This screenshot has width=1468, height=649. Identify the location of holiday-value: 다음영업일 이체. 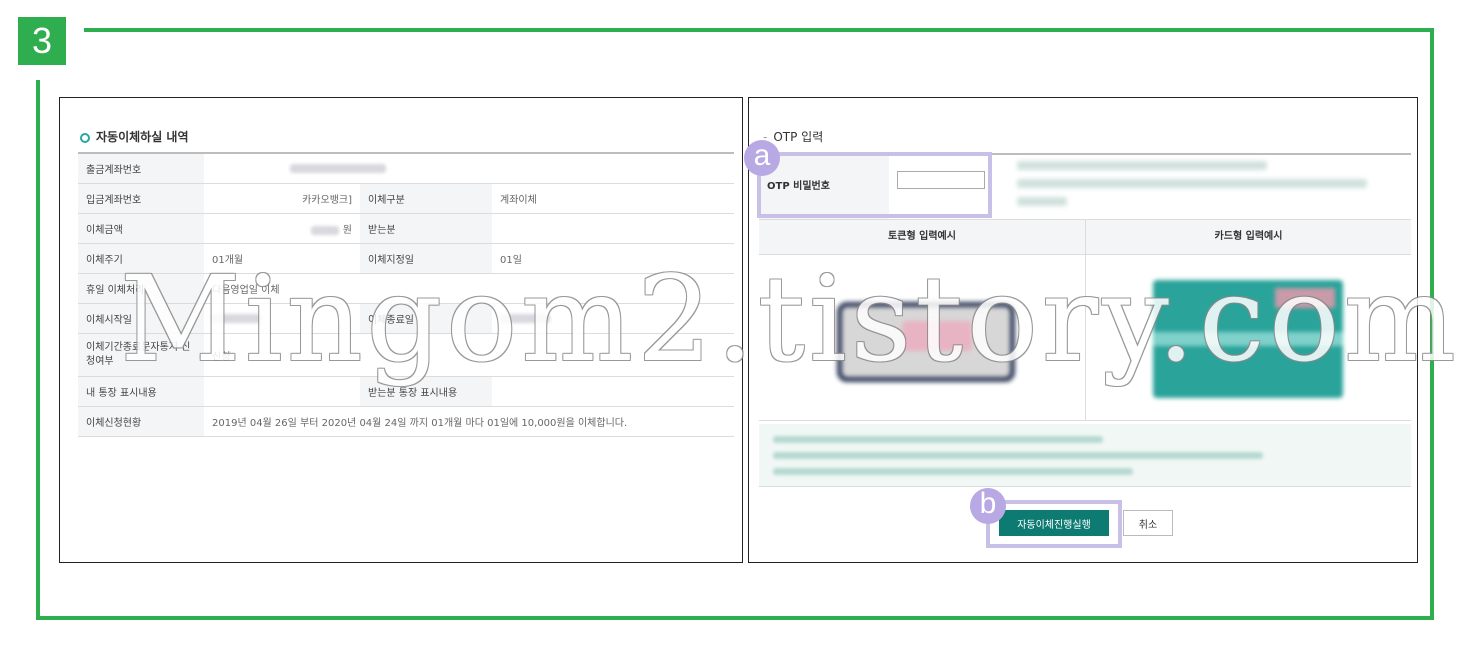
(469, 288).